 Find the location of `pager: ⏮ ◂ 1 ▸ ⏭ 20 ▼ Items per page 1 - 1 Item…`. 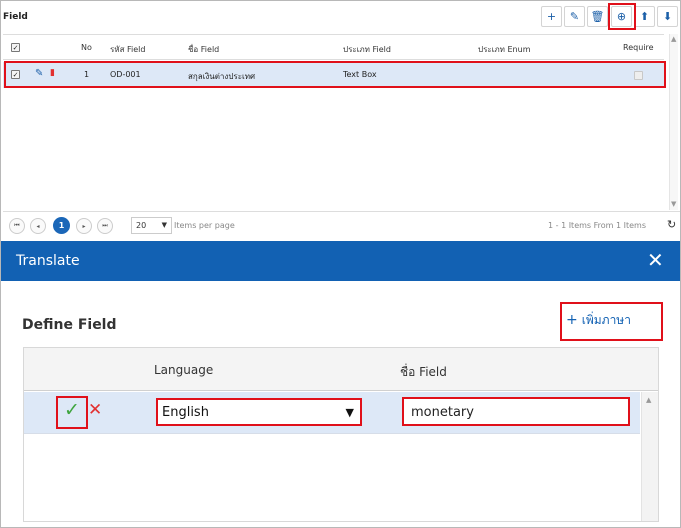

pager: ⏮ ◂ 1 ▸ ⏭ 20 ▼ Items per page 1 - 1 Item… is located at coordinates (341, 224).